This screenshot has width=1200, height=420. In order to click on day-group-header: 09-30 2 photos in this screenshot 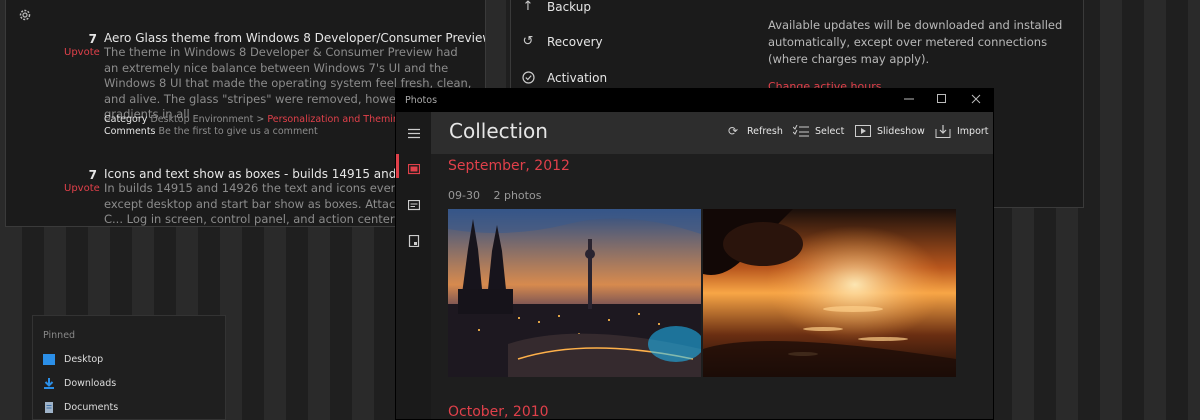, I will do `click(499, 195)`.